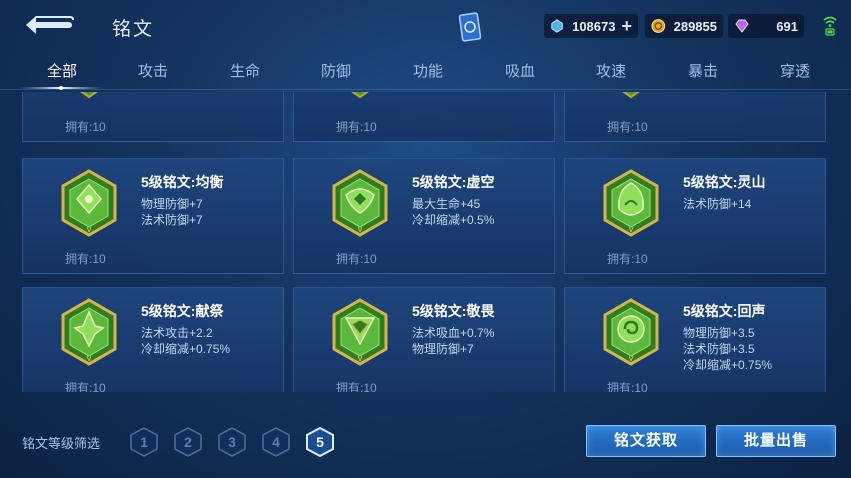  Describe the element at coordinates (795, 70) in the screenshot. I see `tab-penetration: 穿透` at that location.